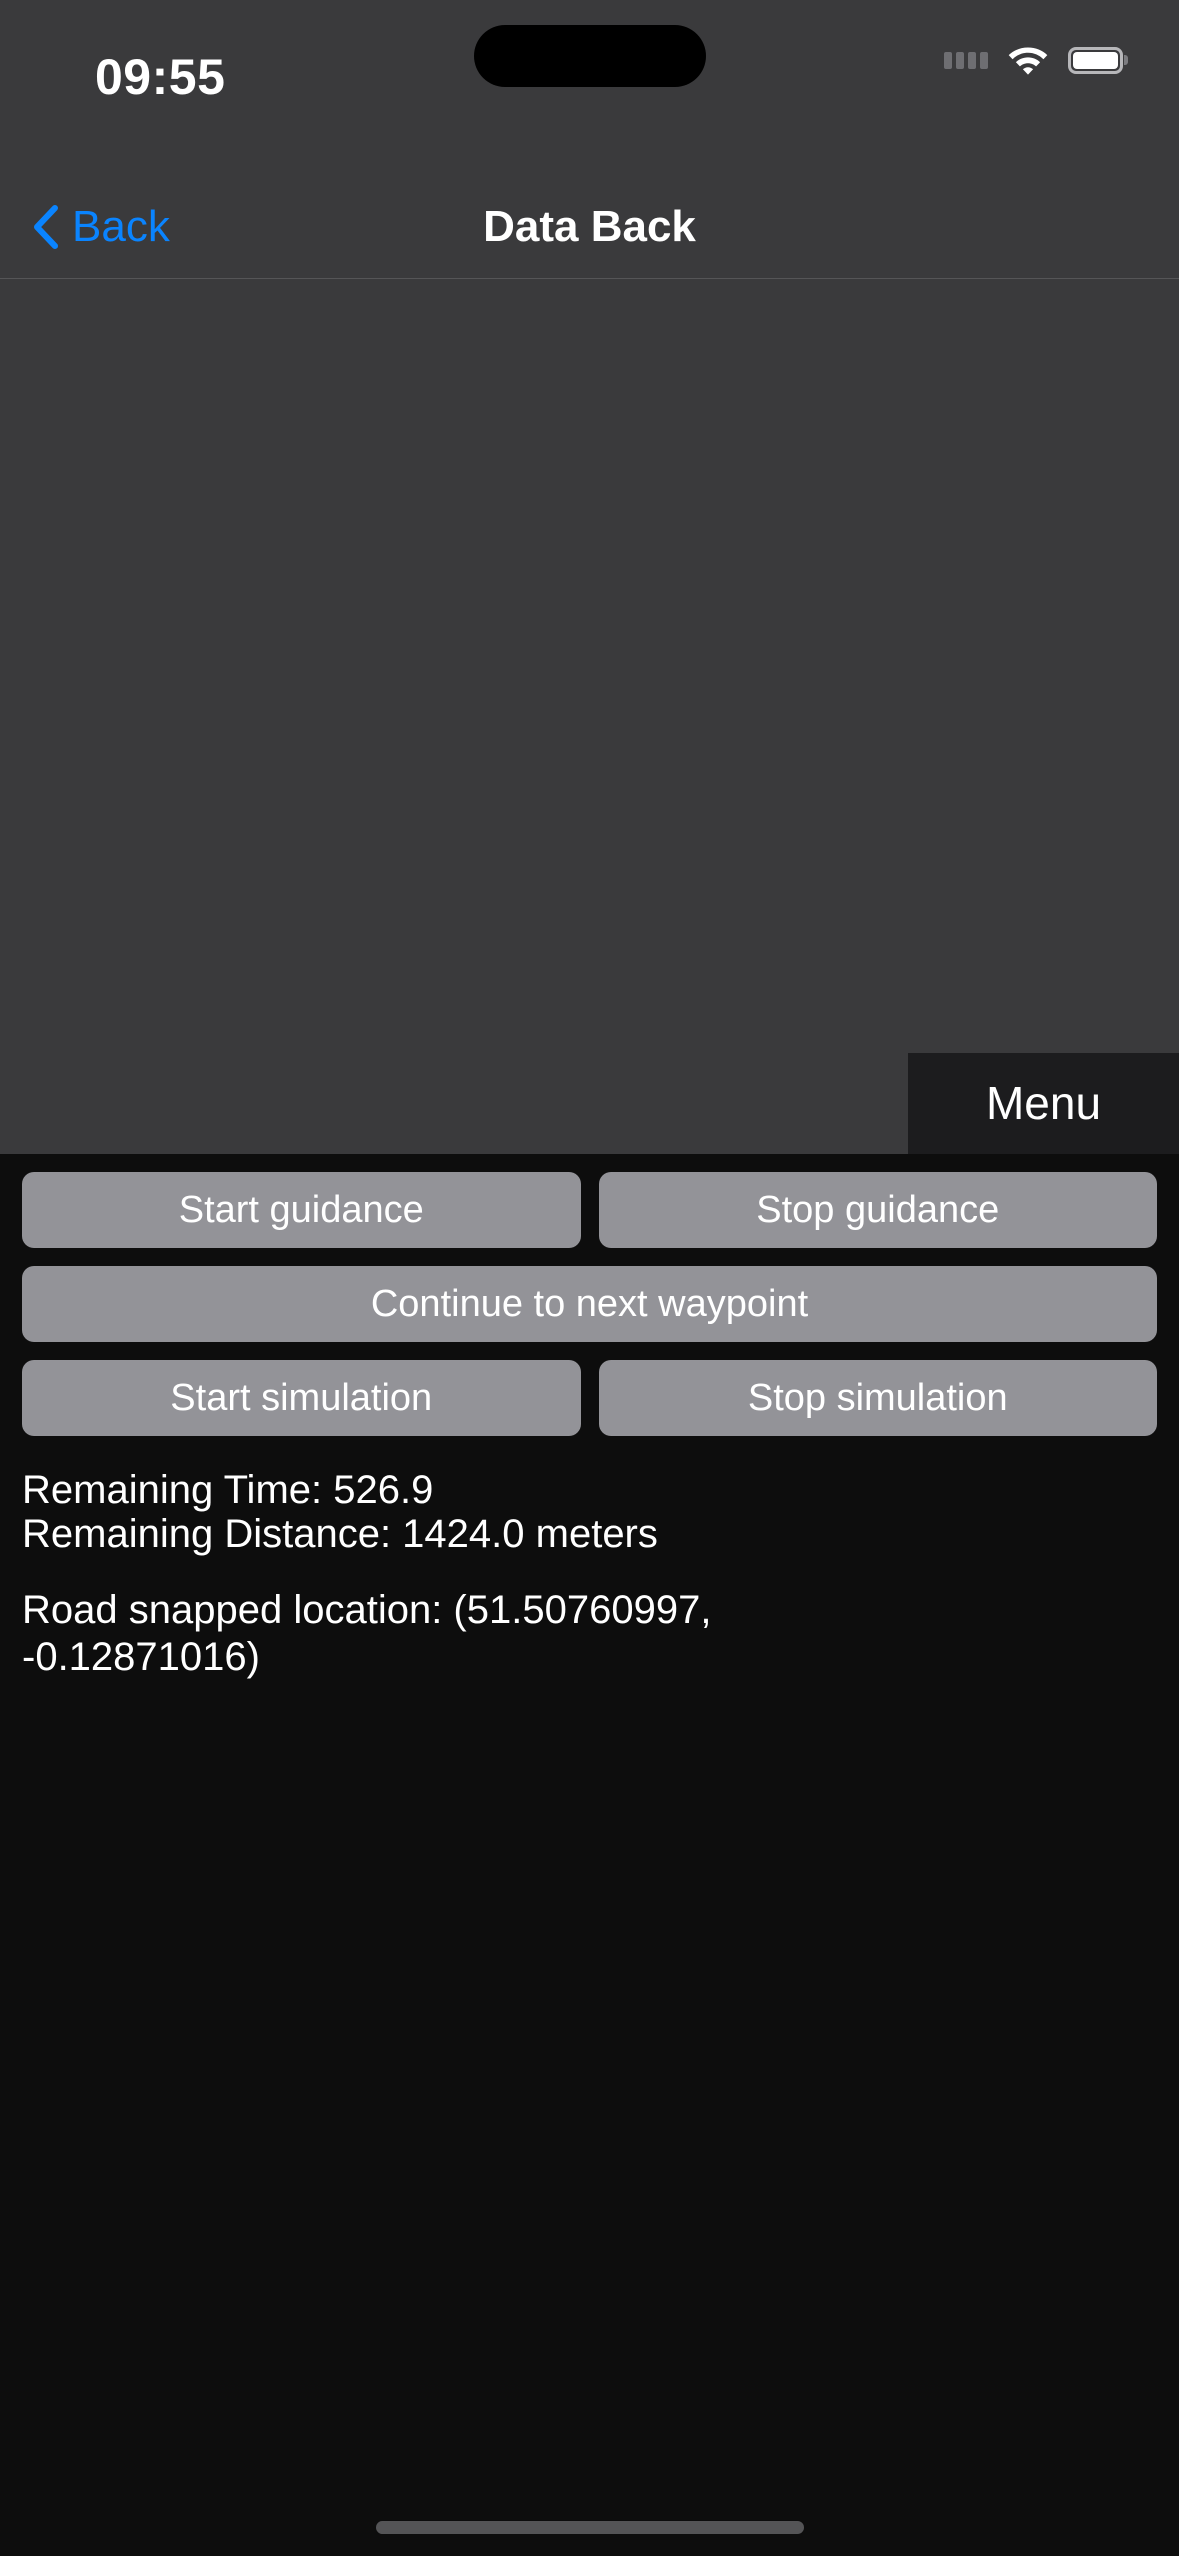  Describe the element at coordinates (877, 1209) in the screenshot. I see `stop-guidance-button: Stop guidance` at that location.